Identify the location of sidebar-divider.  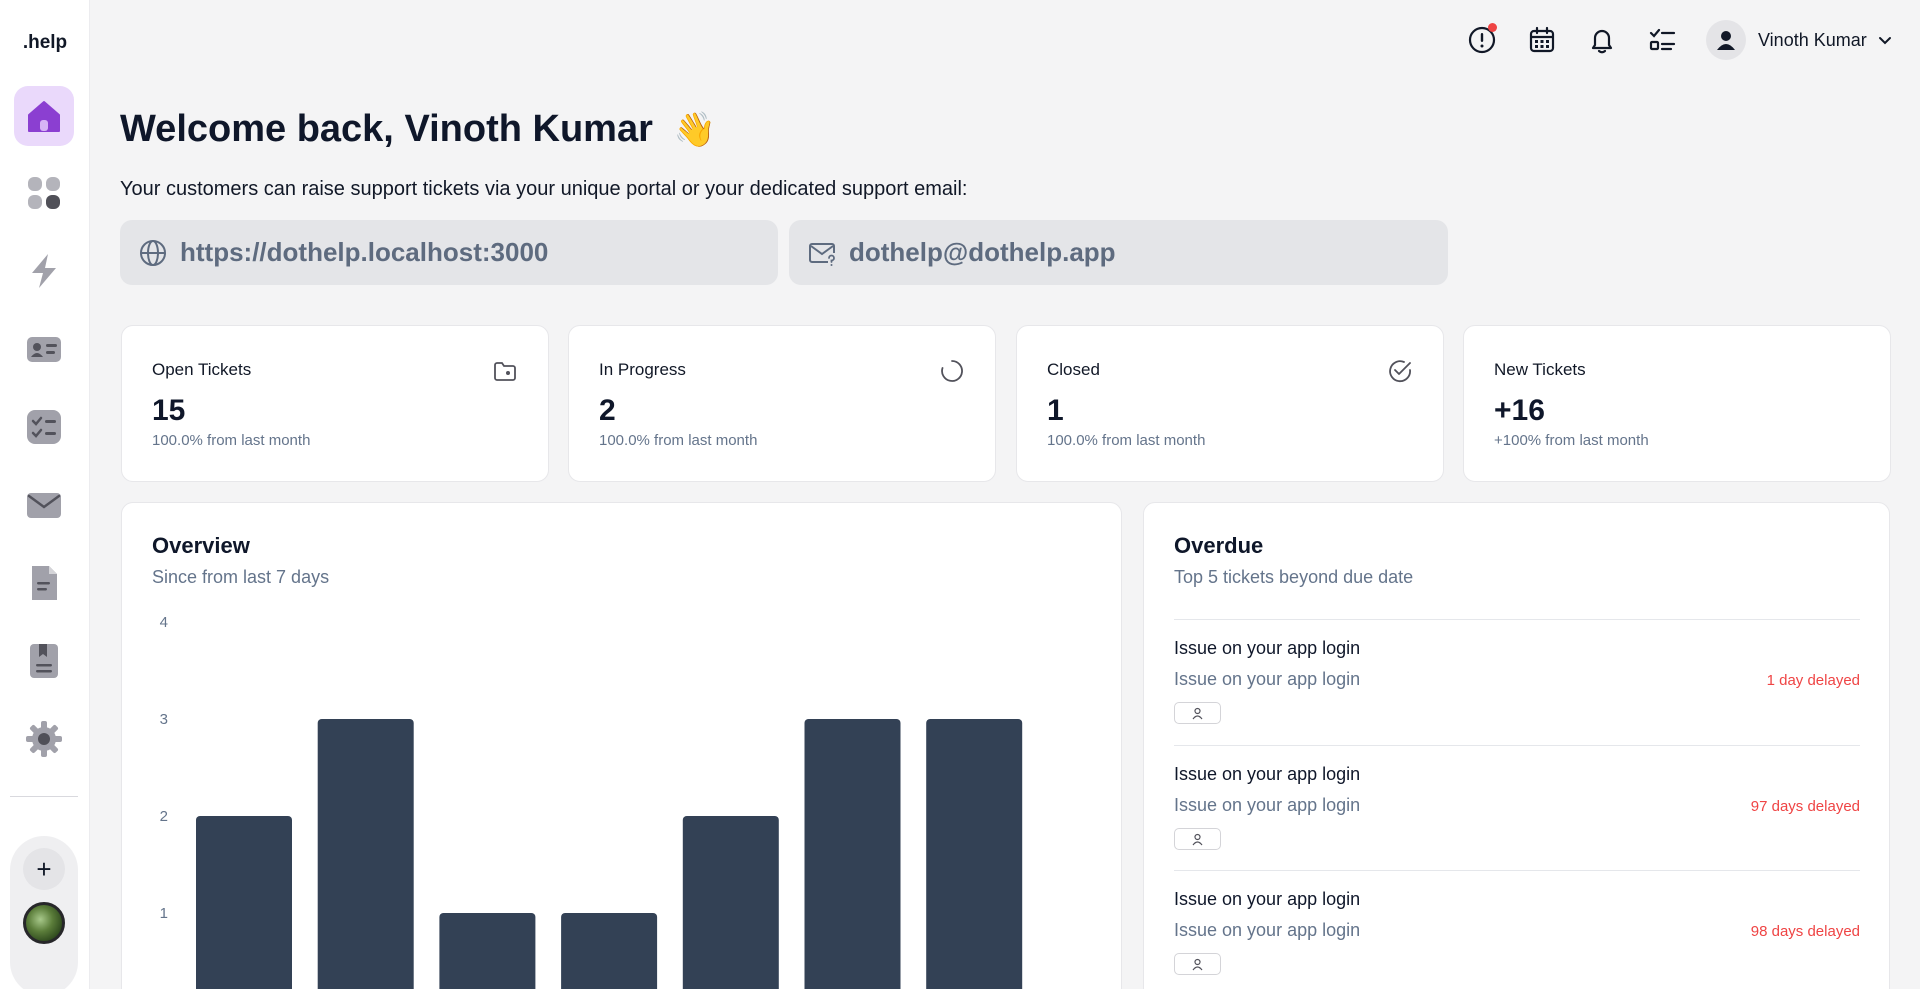
(44, 796).